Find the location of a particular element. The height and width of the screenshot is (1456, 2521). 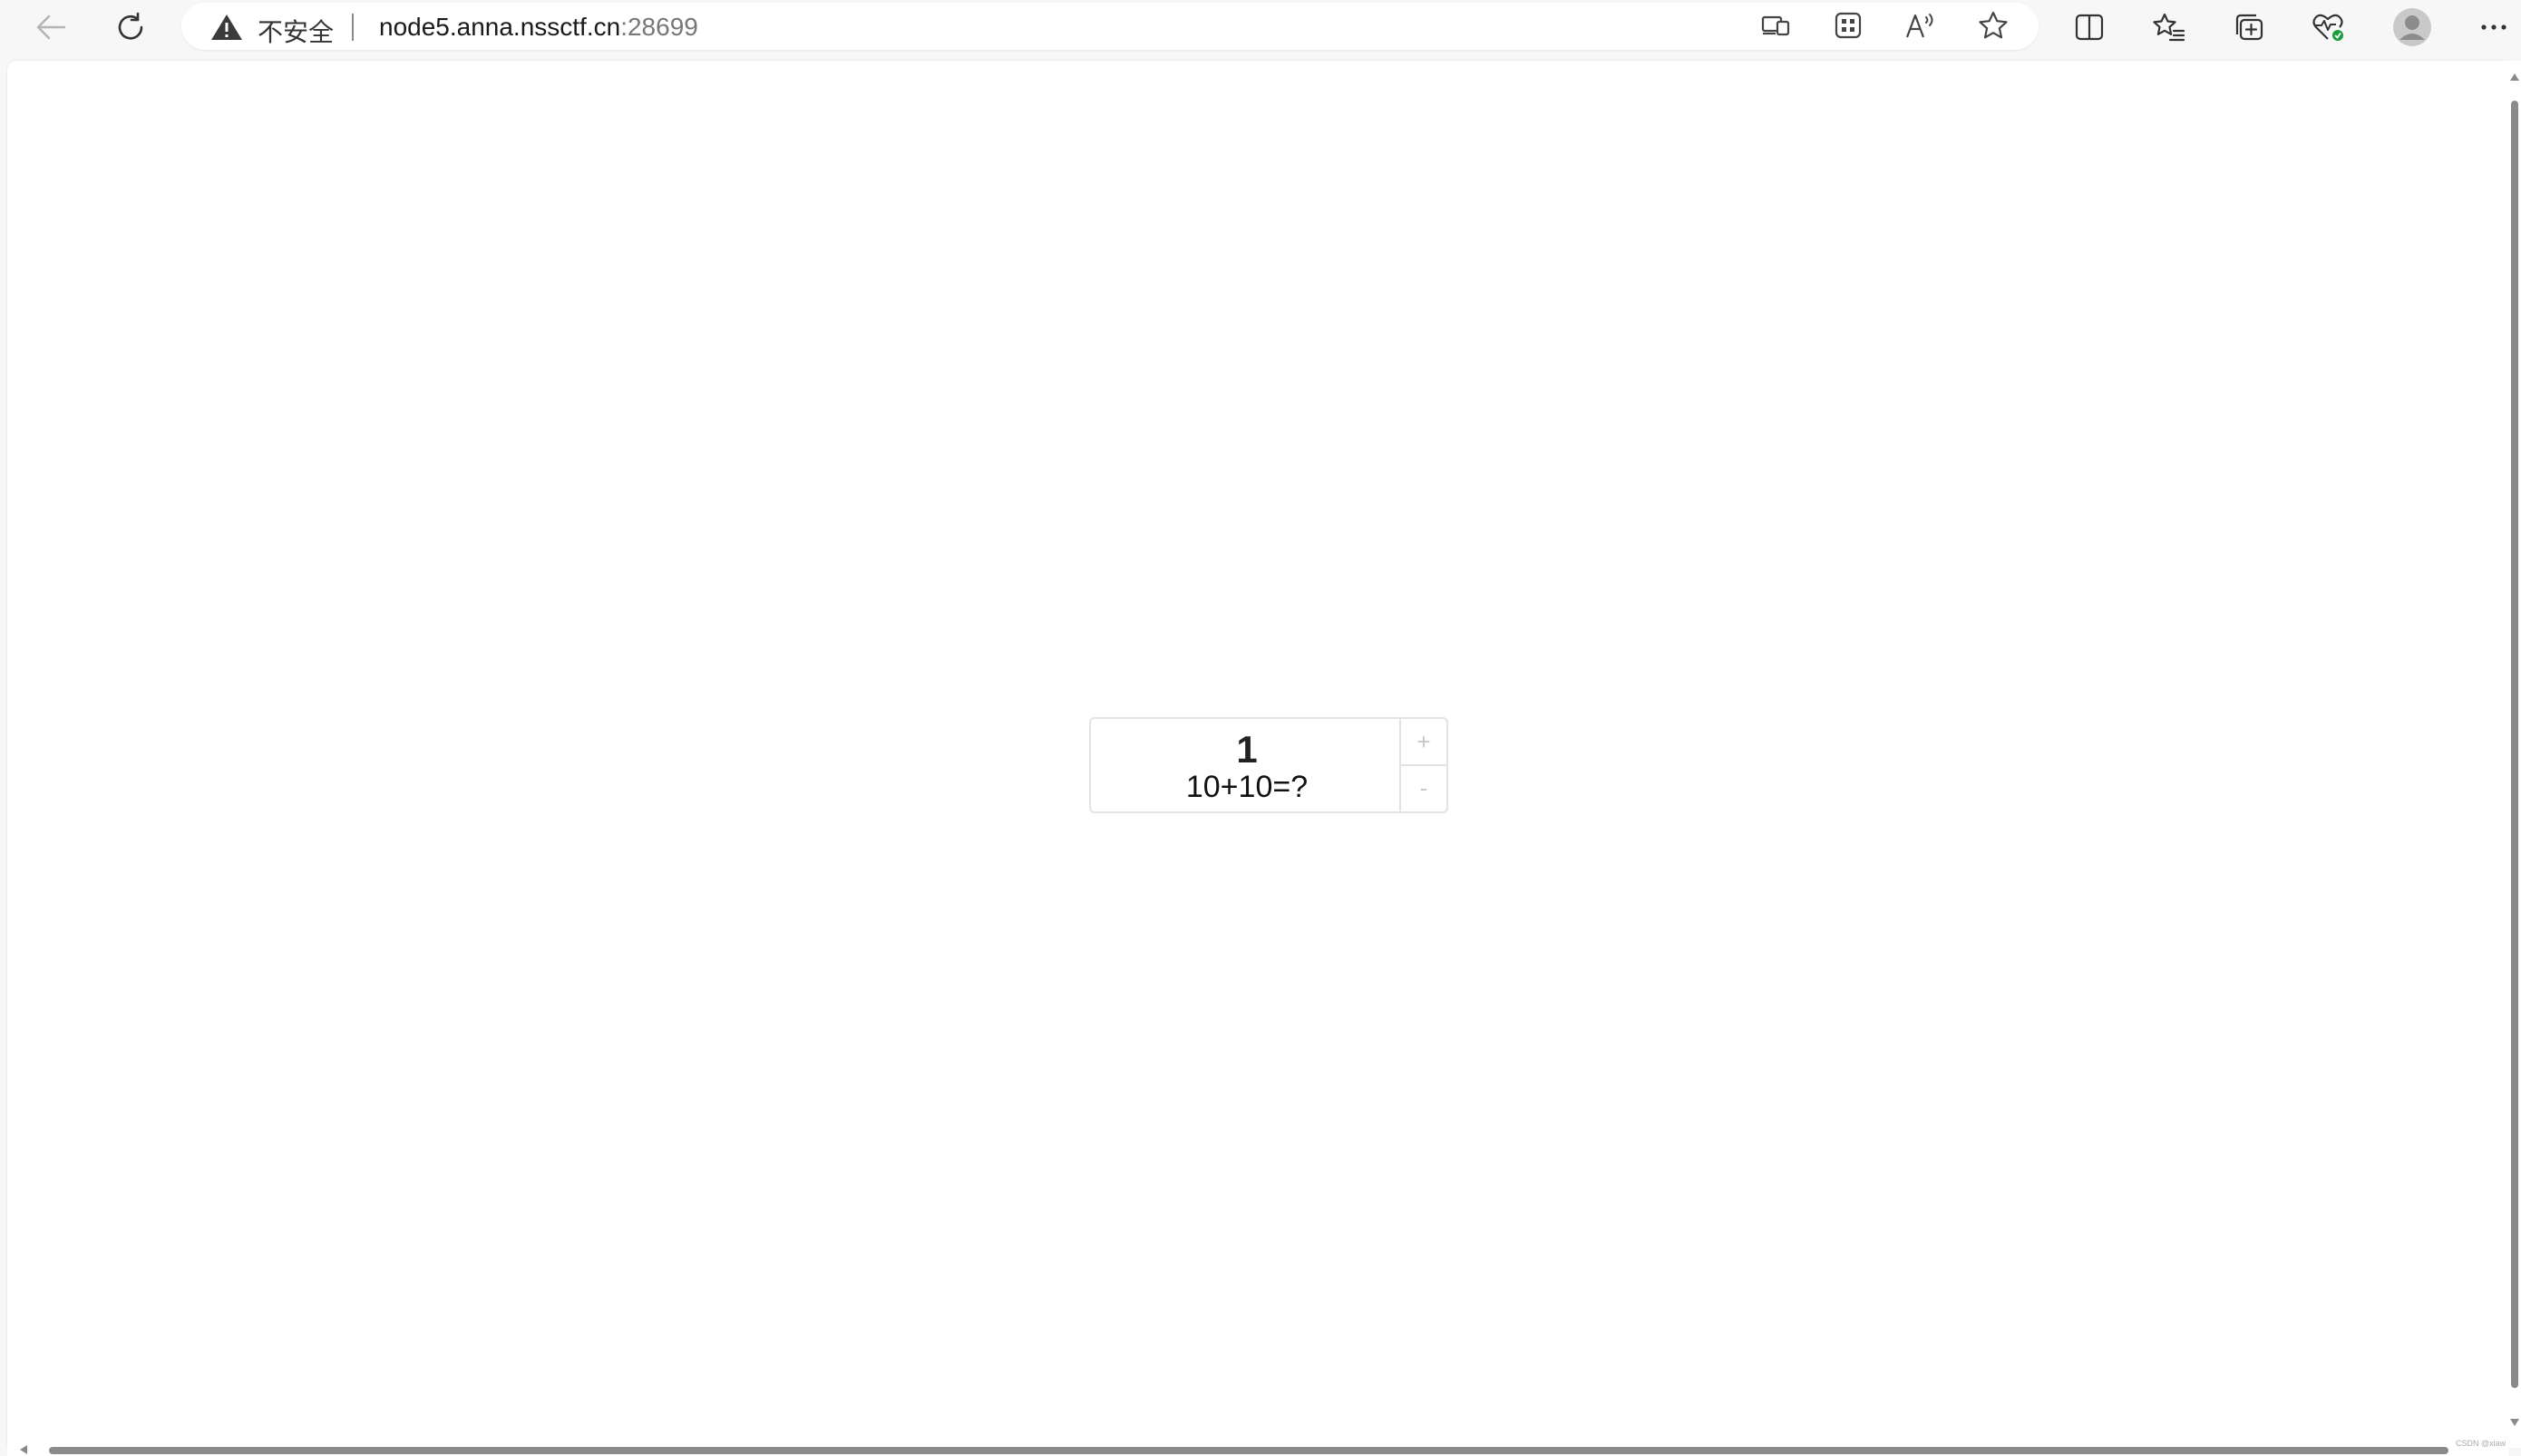

browser-toolbar: 不安全 node5.anna.nssctf.cn:28699 is located at coordinates (1260, 28).